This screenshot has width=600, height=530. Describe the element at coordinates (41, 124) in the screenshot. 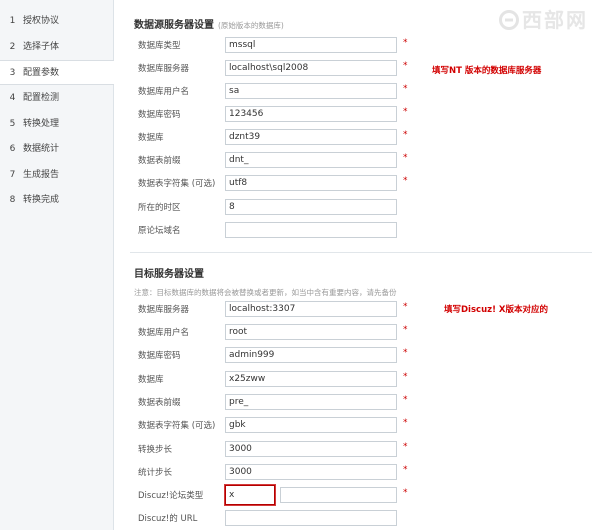

I see `step-label: 转换处理` at that location.